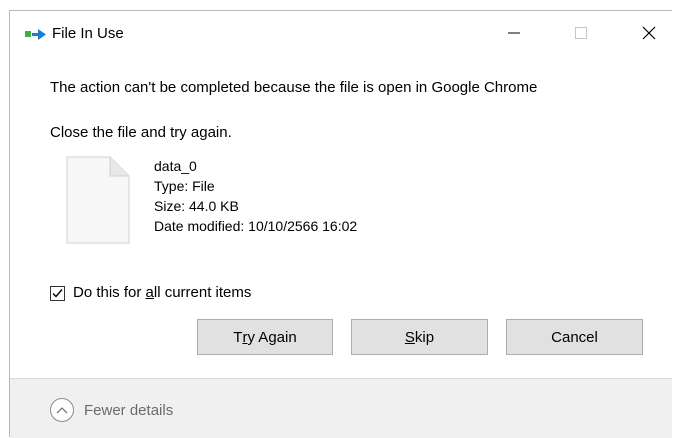 Image resolution: width=673 pixels, height=438 pixels. I want to click on close-button, so click(649, 33).